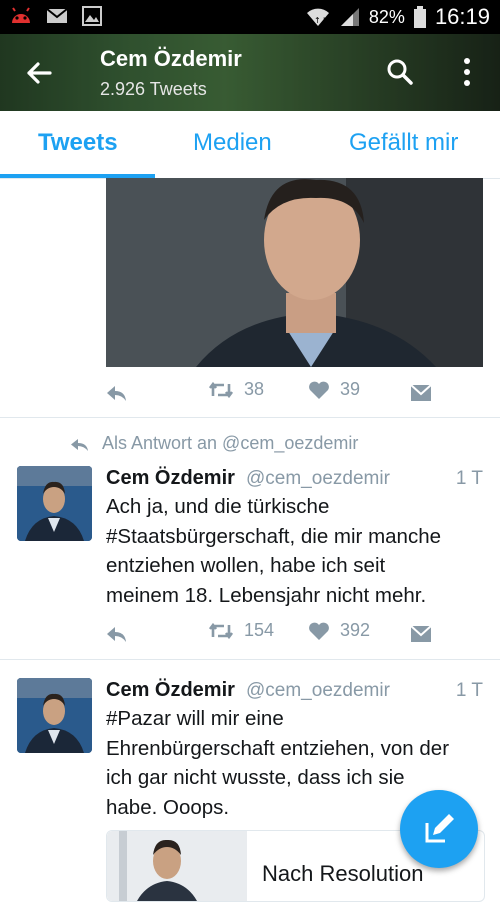 This screenshot has width=500, height=902. I want to click on link-card-title: Nach Resolution, so click(343, 873).